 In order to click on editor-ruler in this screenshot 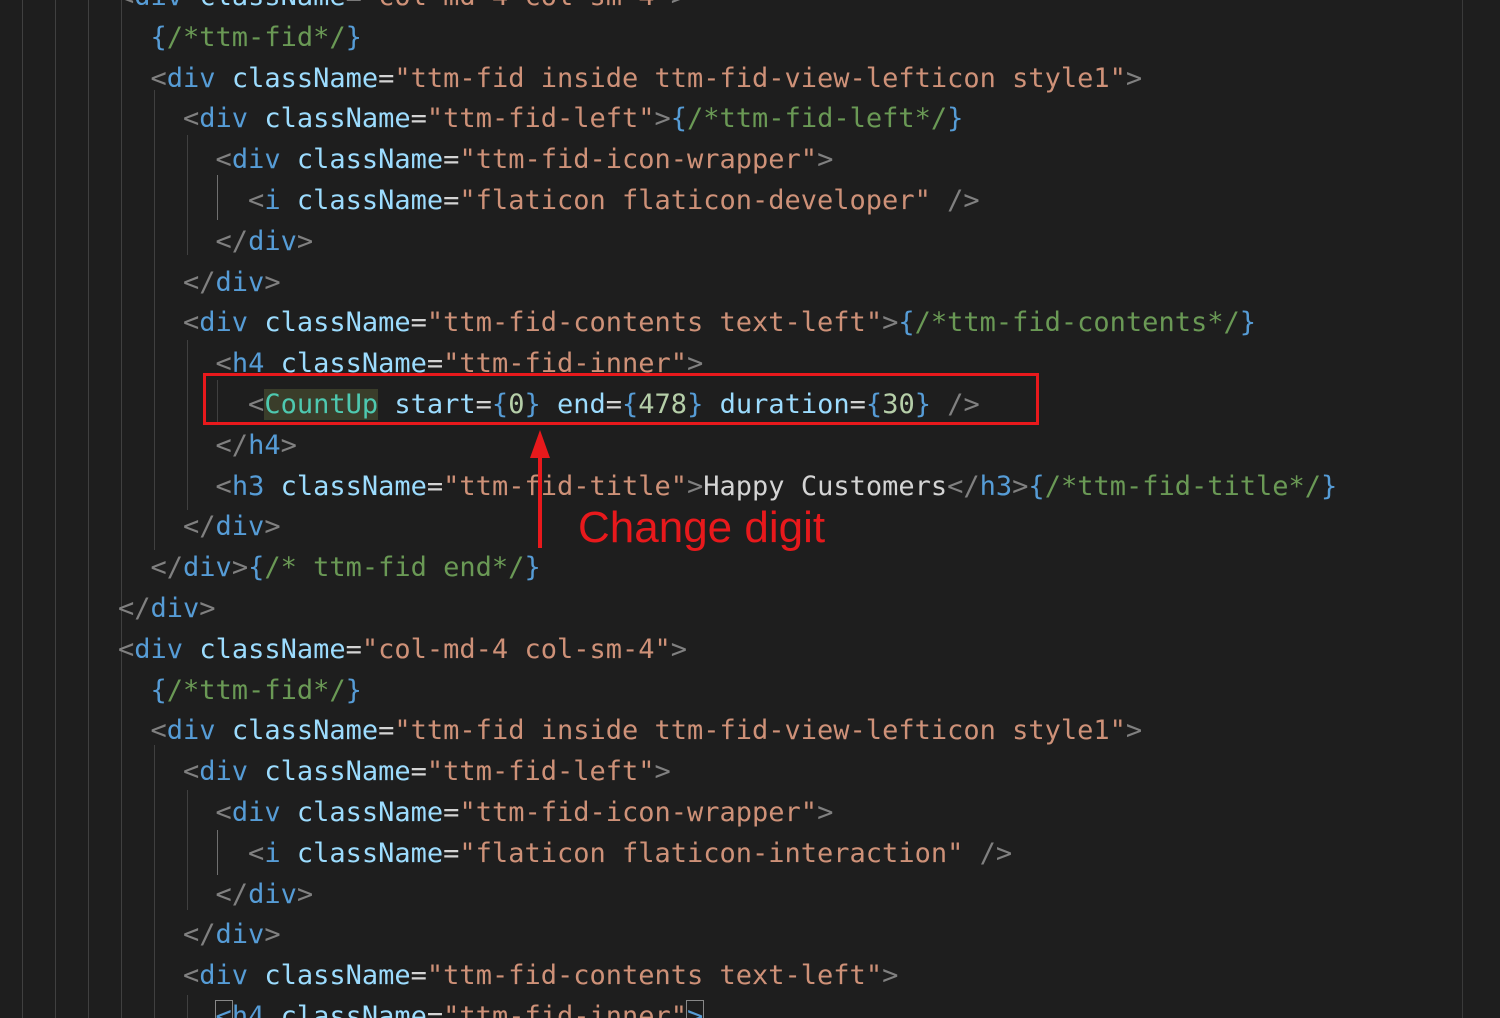, I will do `click(1462, 509)`.